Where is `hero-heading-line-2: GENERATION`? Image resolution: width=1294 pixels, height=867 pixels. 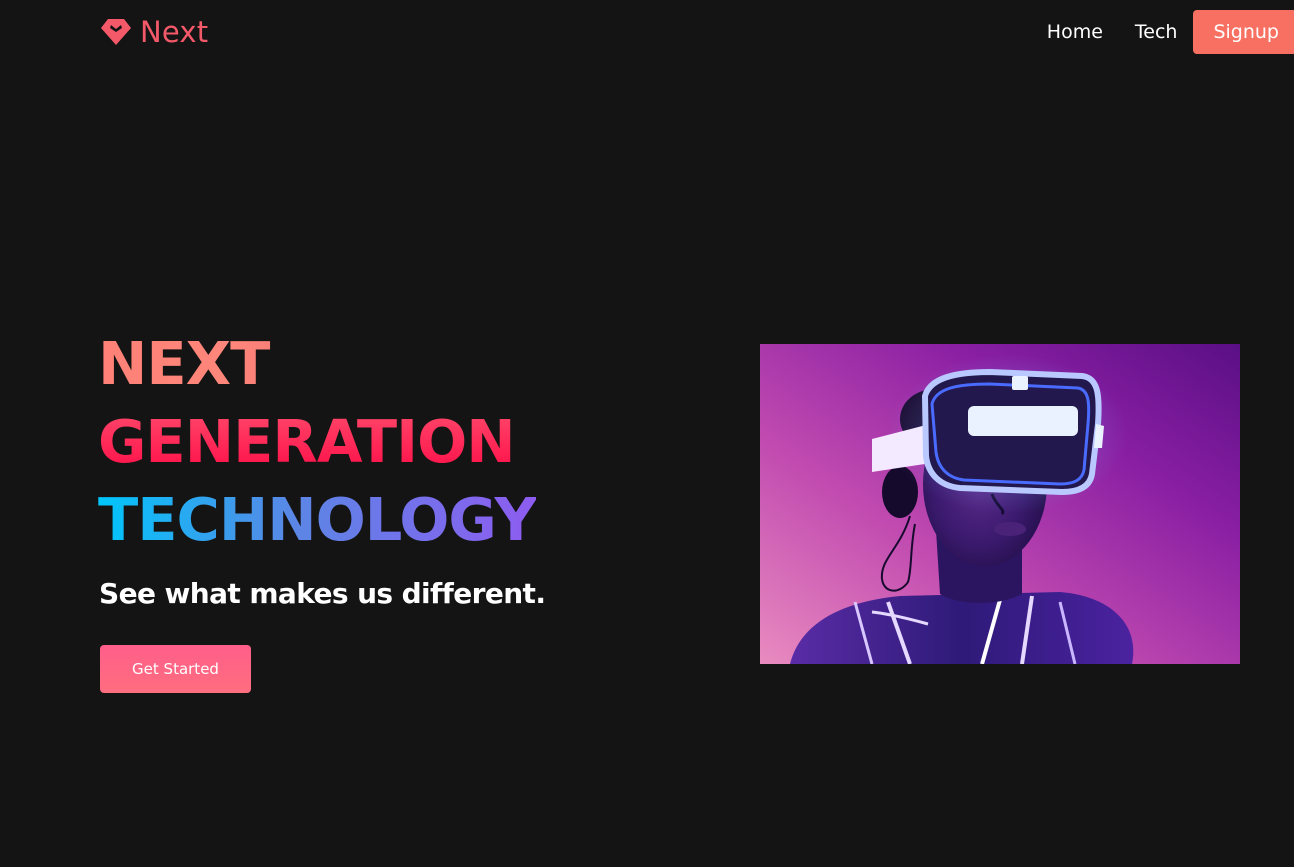
hero-heading-line-2: GENERATION is located at coordinates (317, 442).